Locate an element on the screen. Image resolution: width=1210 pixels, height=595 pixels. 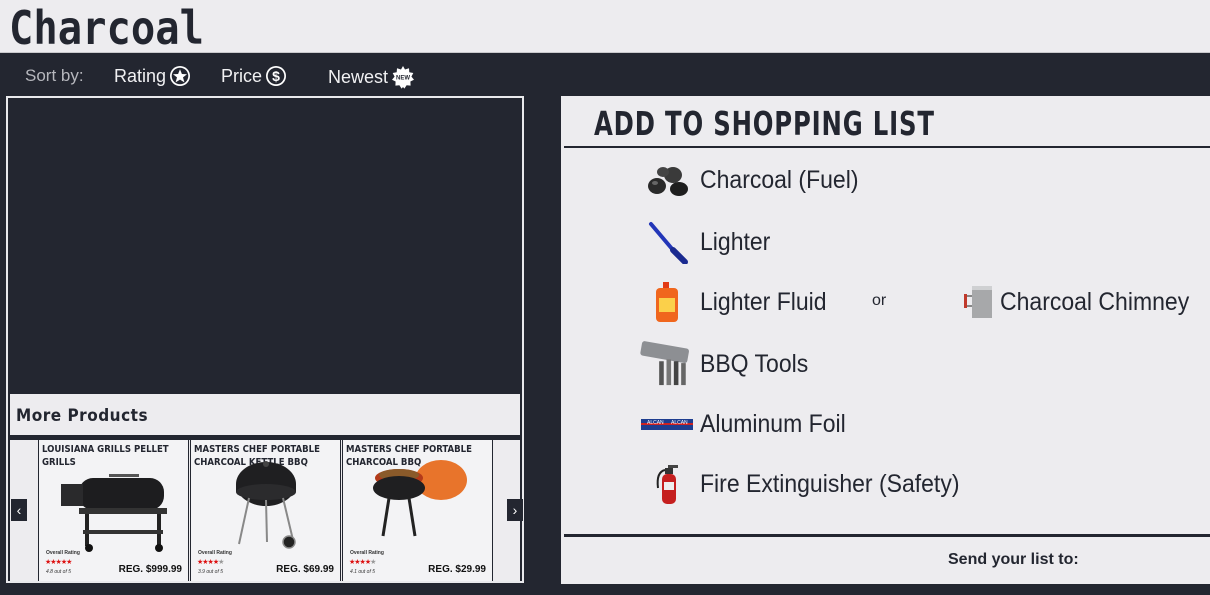
pellet-grill-image is located at coordinates (114, 513).